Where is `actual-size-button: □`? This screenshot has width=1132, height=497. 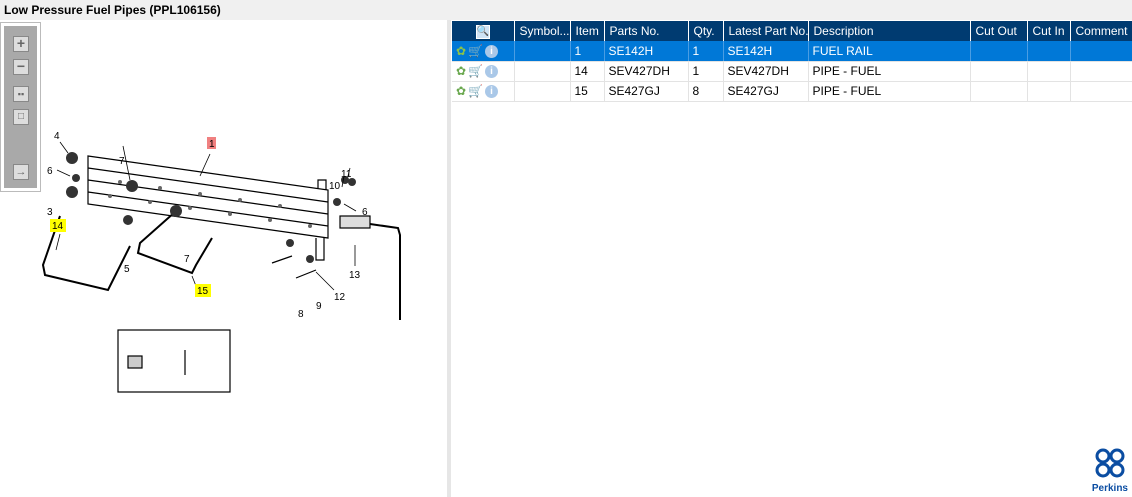 actual-size-button: □ is located at coordinates (21, 117).